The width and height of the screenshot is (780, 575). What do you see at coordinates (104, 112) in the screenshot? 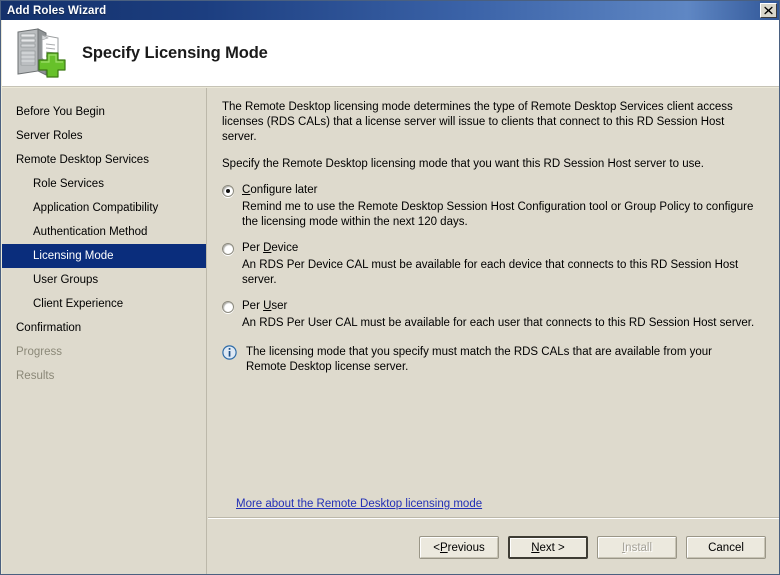
I see `sidebar-item-before-you-begin: Before You Begin` at bounding box center [104, 112].